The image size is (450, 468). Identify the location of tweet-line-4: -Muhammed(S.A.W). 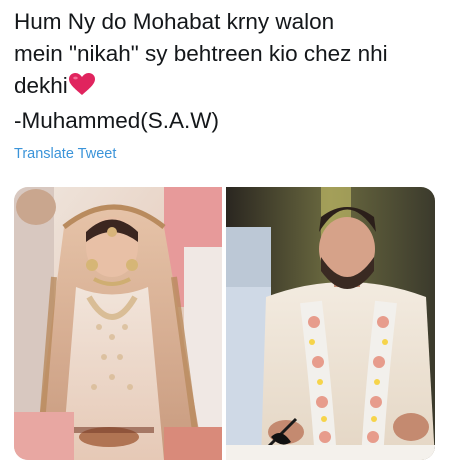
(117, 120).